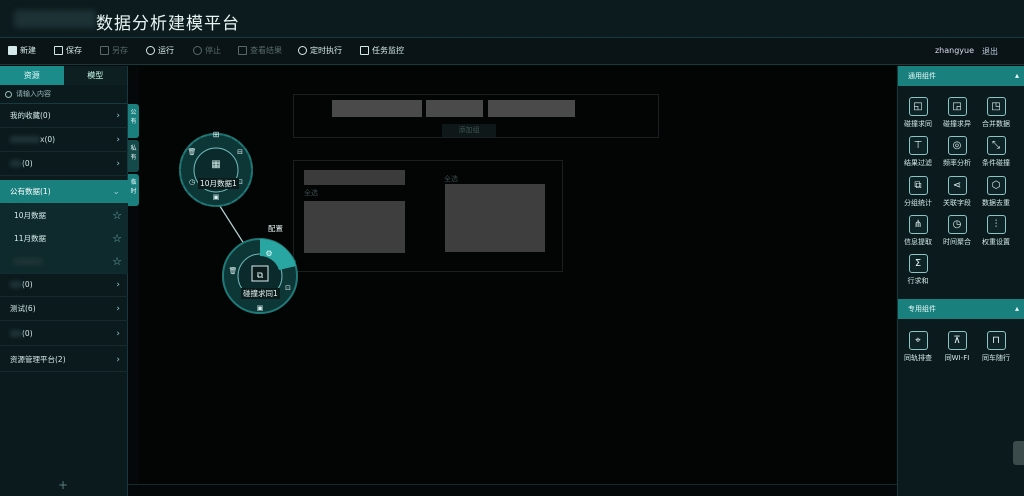  Describe the element at coordinates (197, 50) in the screenshot. I see `stop-icon` at that location.